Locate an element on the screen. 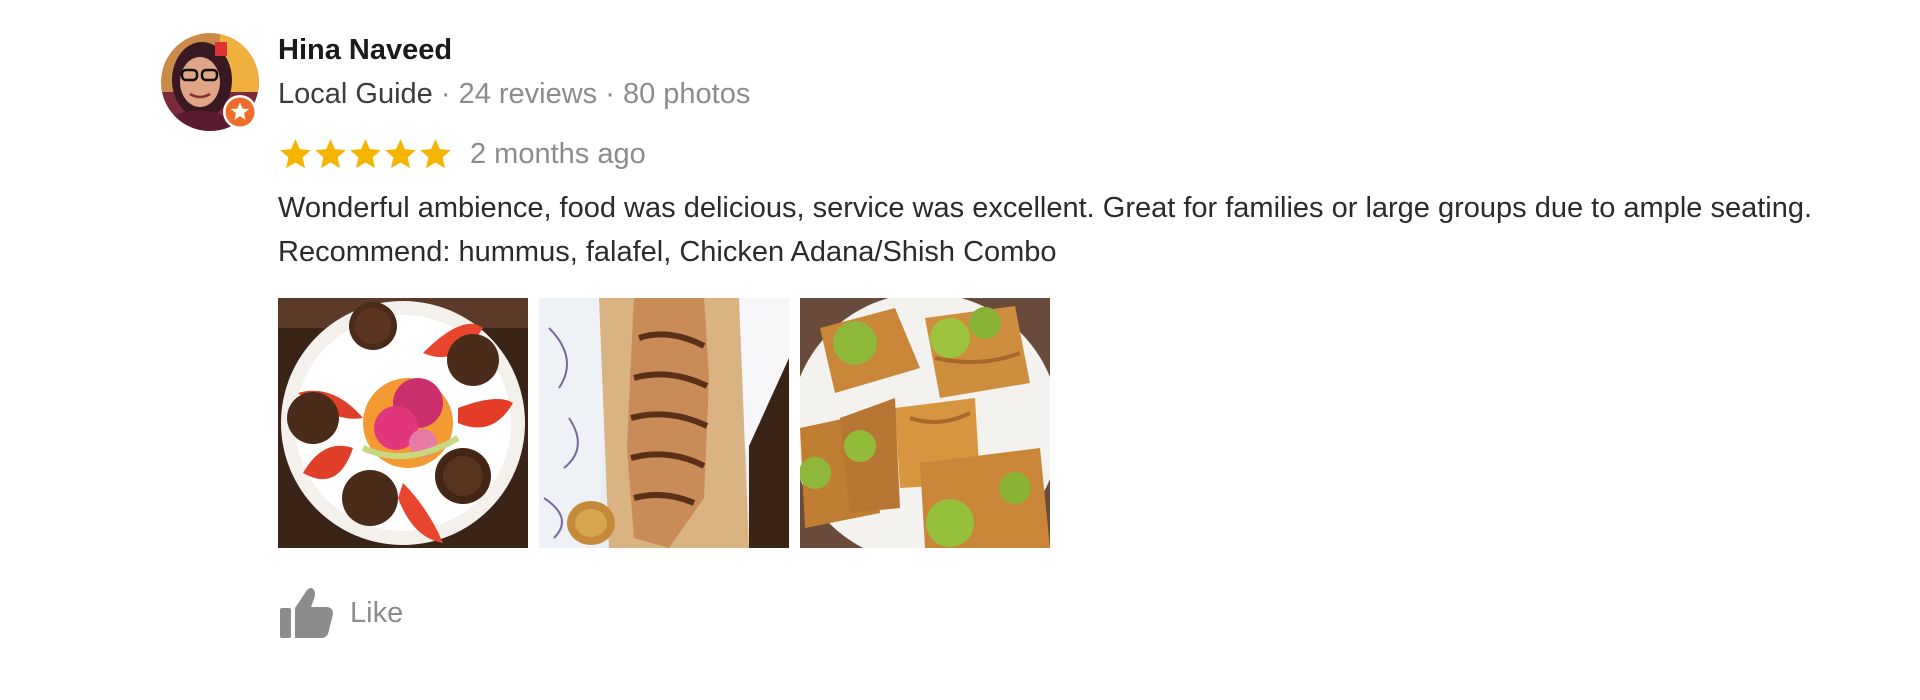  baklava-photo is located at coordinates (925, 423).